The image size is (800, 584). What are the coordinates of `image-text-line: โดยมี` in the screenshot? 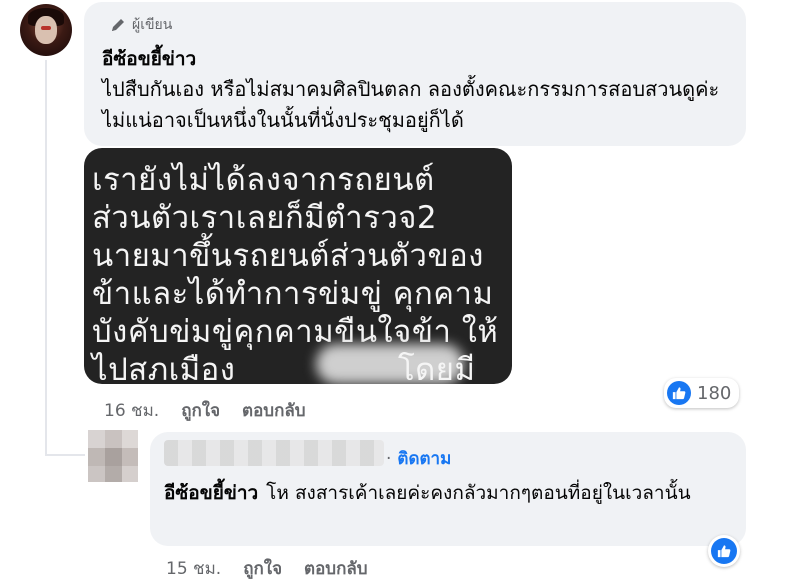 It's located at (437, 368).